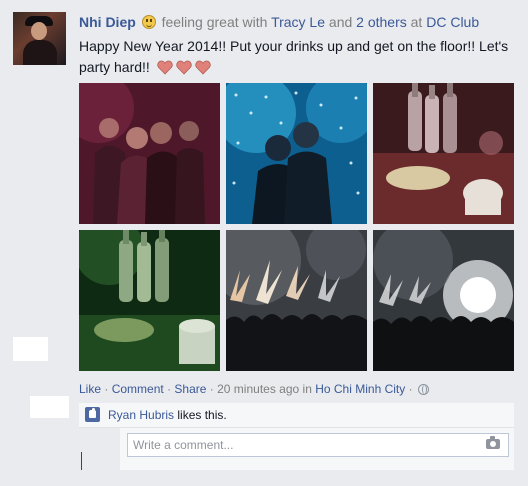  What do you see at coordinates (148, 22) in the screenshot?
I see `smile-emoticon-icon` at bounding box center [148, 22].